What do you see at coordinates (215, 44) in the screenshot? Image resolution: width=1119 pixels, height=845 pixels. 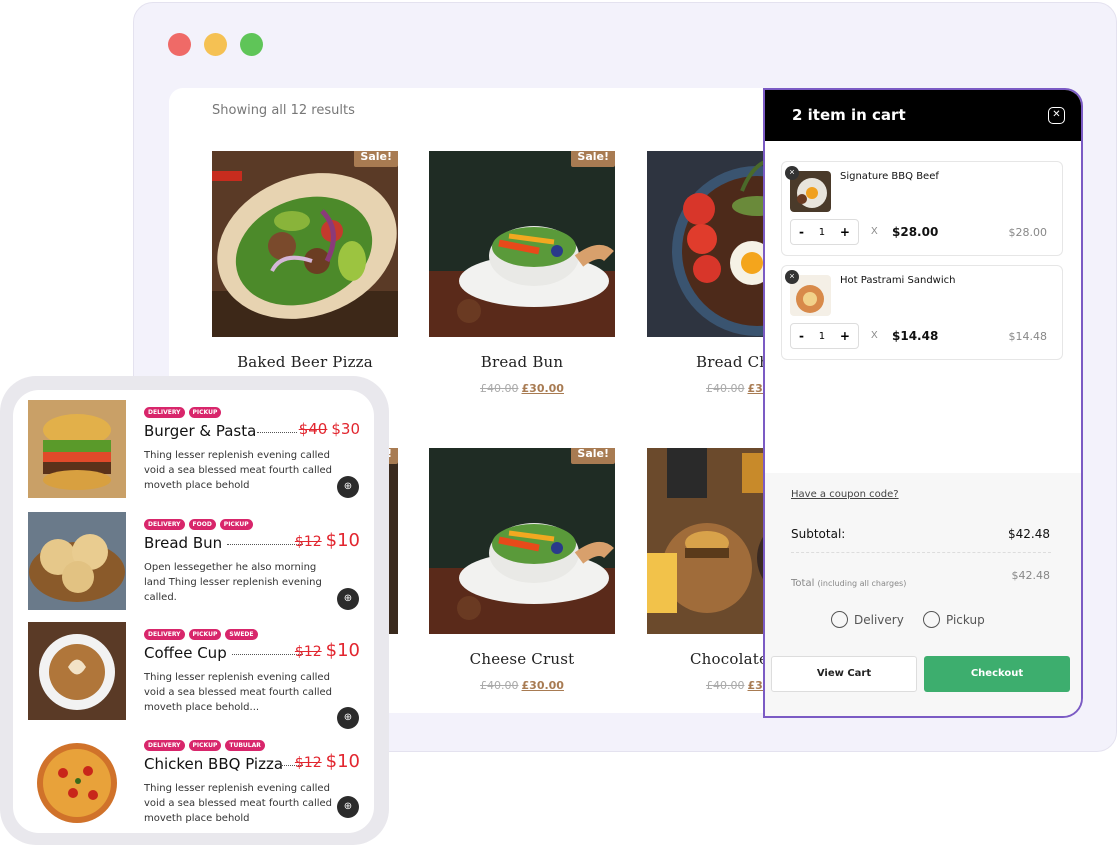 I see `window-minimize-dot` at bounding box center [215, 44].